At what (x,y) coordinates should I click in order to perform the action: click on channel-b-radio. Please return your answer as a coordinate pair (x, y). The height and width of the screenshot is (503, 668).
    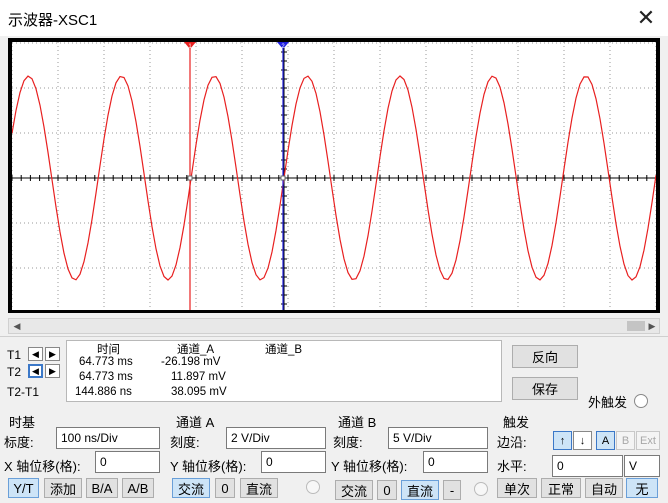
    Looking at the image, I should click on (481, 489).